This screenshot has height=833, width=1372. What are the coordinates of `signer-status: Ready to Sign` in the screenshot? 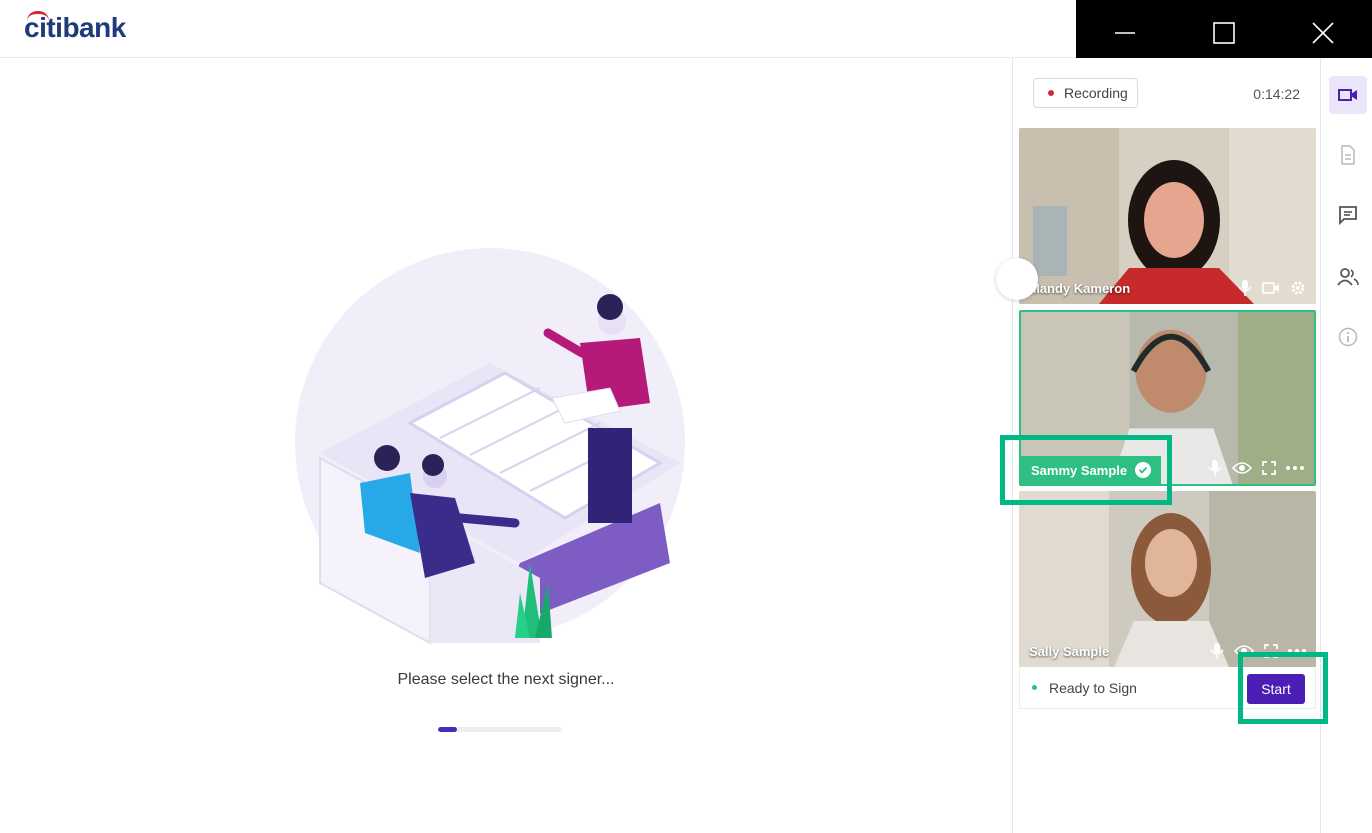 It's located at (1093, 687).